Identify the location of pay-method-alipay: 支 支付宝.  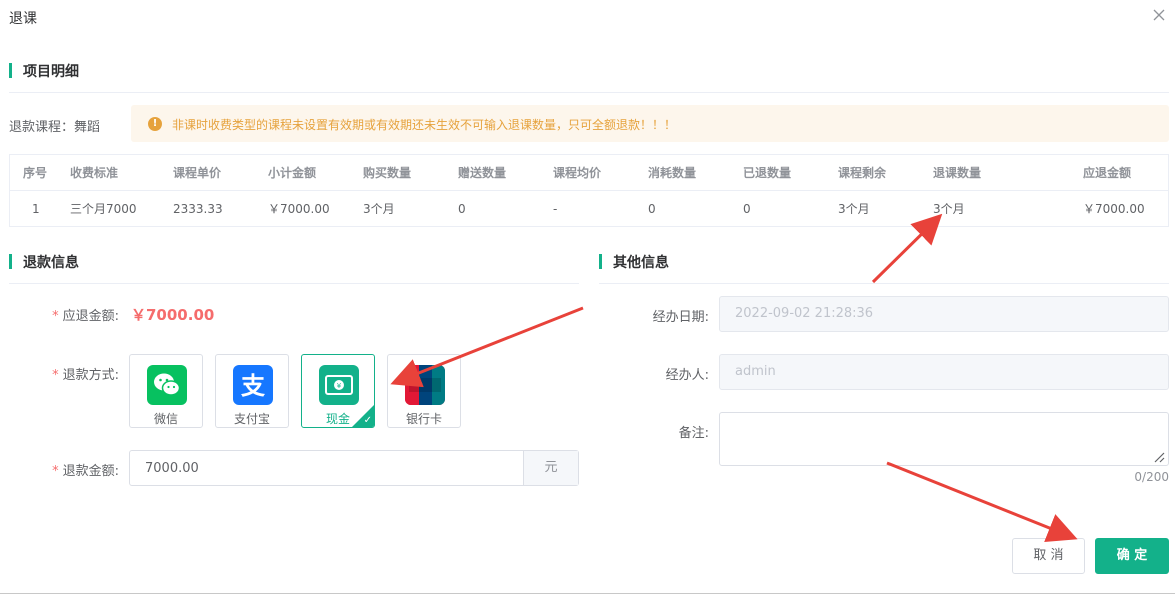
(252, 391).